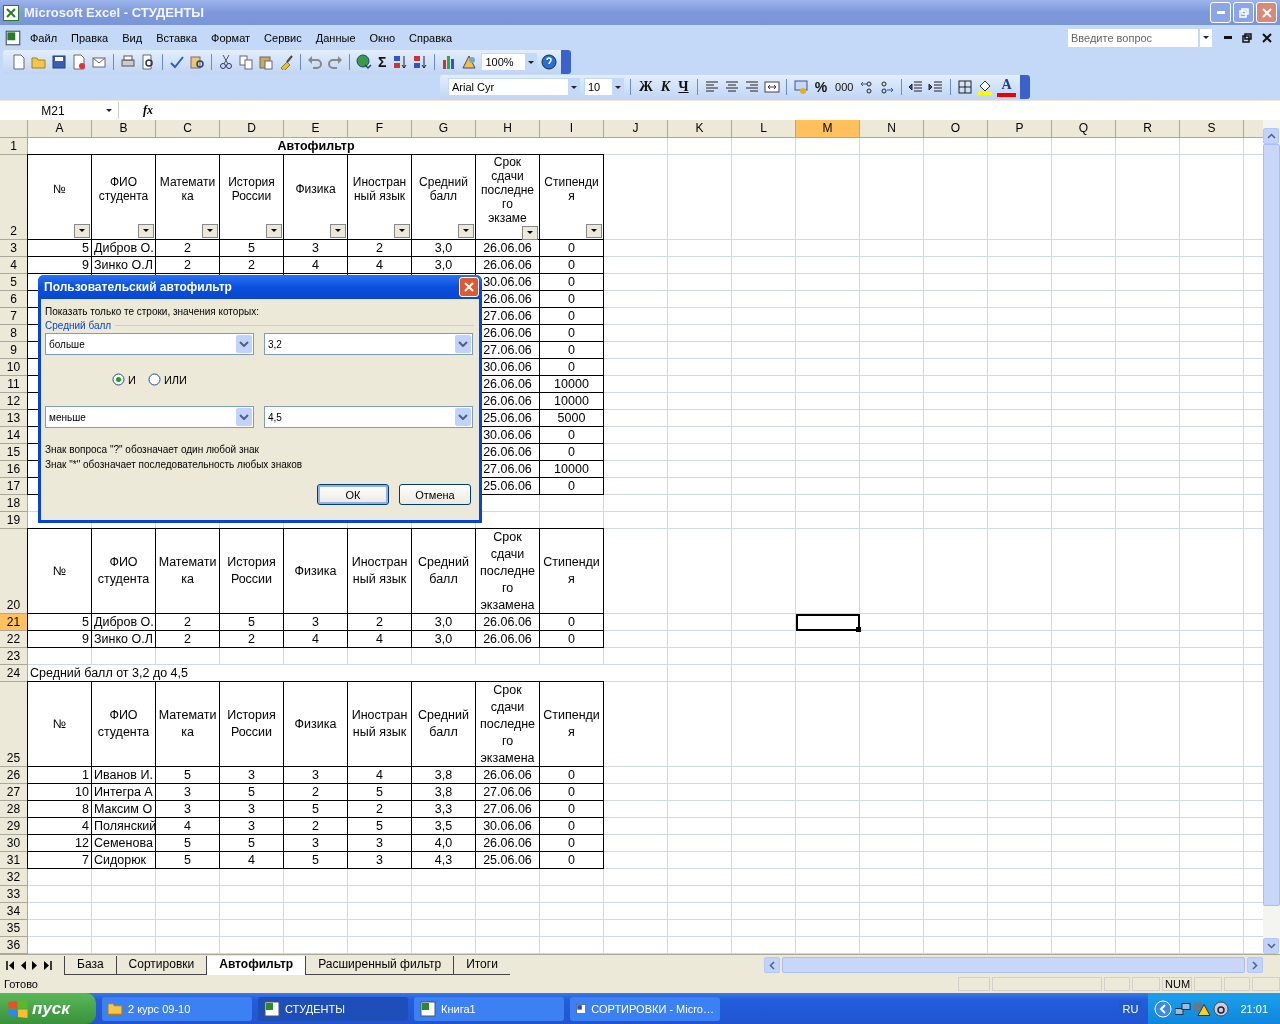  I want to click on restore-icon, so click(1247, 37).